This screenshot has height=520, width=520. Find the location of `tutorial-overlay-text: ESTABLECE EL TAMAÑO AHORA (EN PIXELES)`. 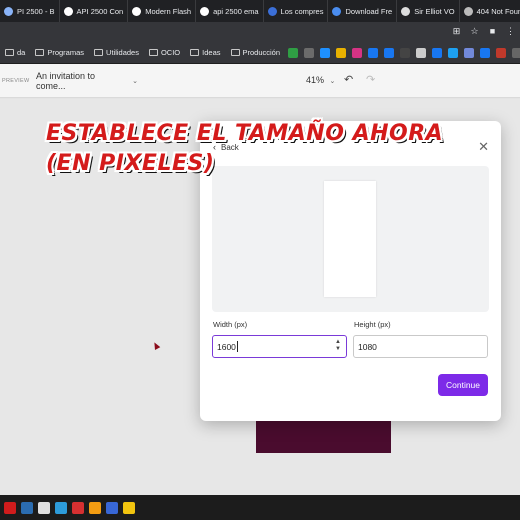

tutorial-overlay-text: ESTABLECE EL TAMAÑO AHORA (EN PIXELES) is located at coordinates (244, 149).